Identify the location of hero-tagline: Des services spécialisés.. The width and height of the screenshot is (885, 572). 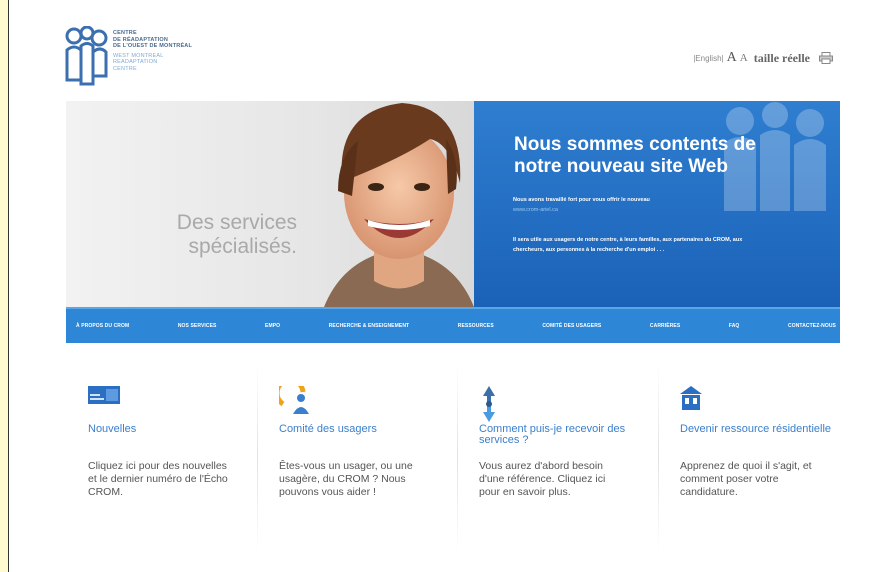
(236, 234).